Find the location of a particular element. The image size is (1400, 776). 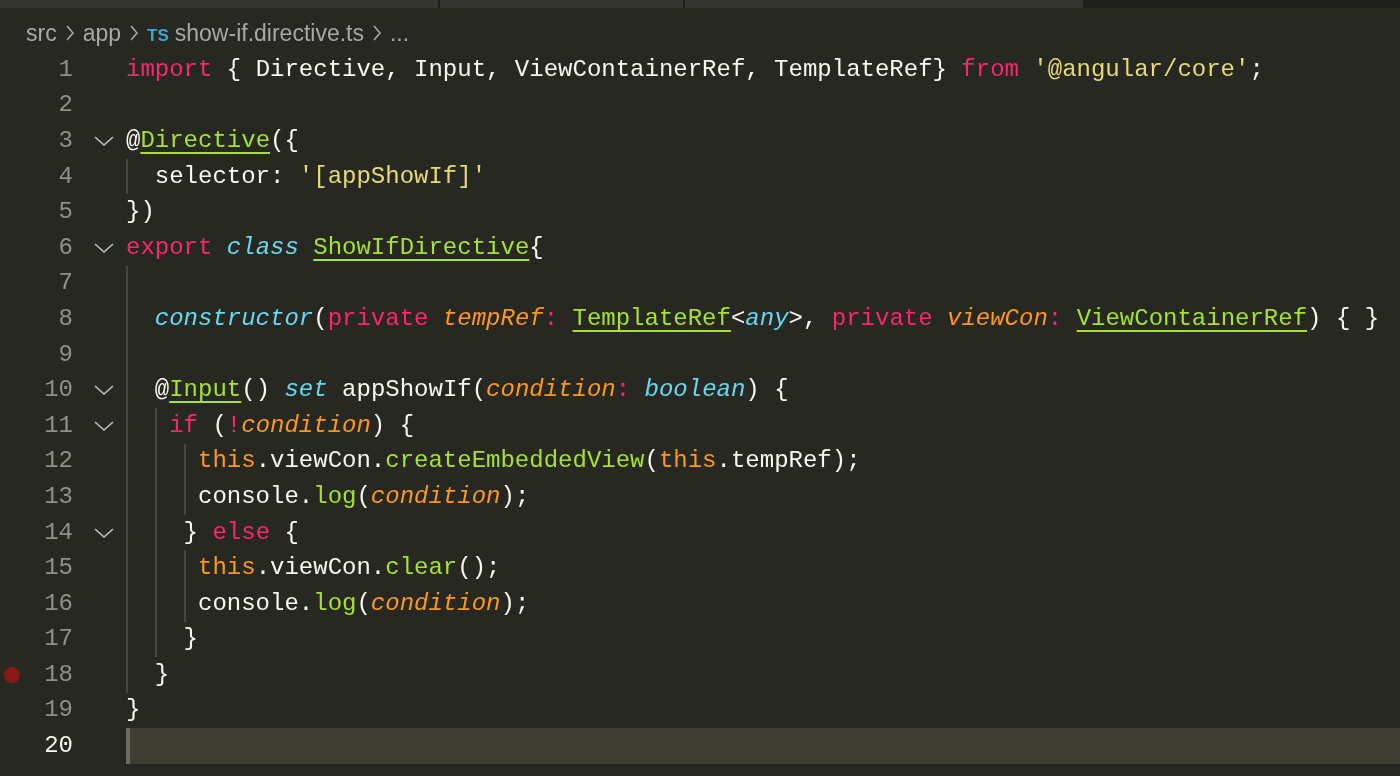

line-number: 4 is located at coordinates (65, 176).